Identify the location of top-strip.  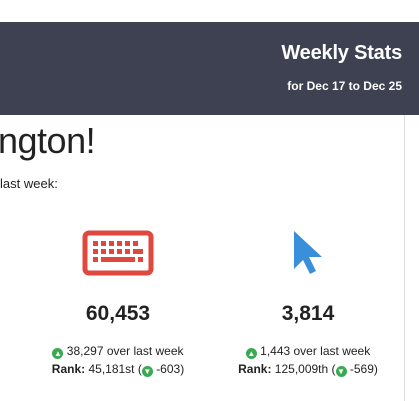
(209, 11).